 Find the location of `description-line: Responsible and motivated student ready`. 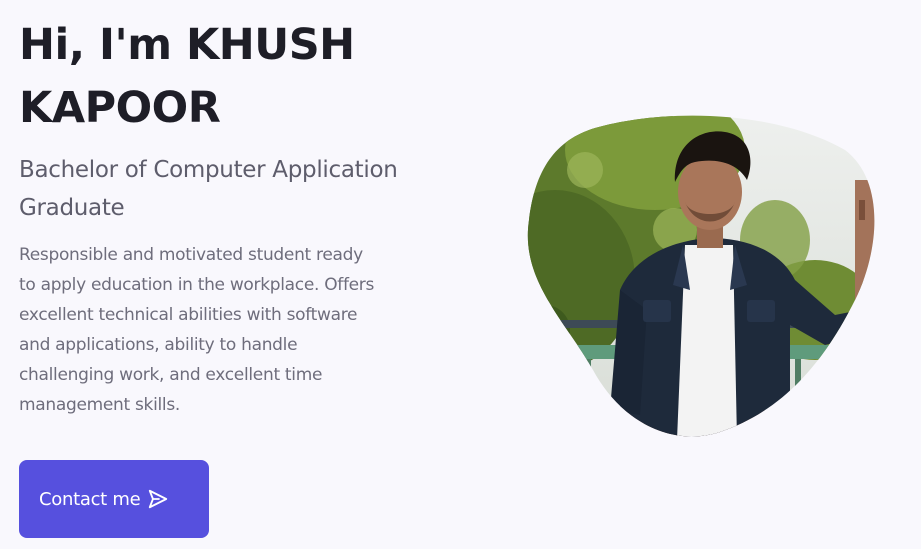

description-line: Responsible and motivated student ready is located at coordinates (191, 255).